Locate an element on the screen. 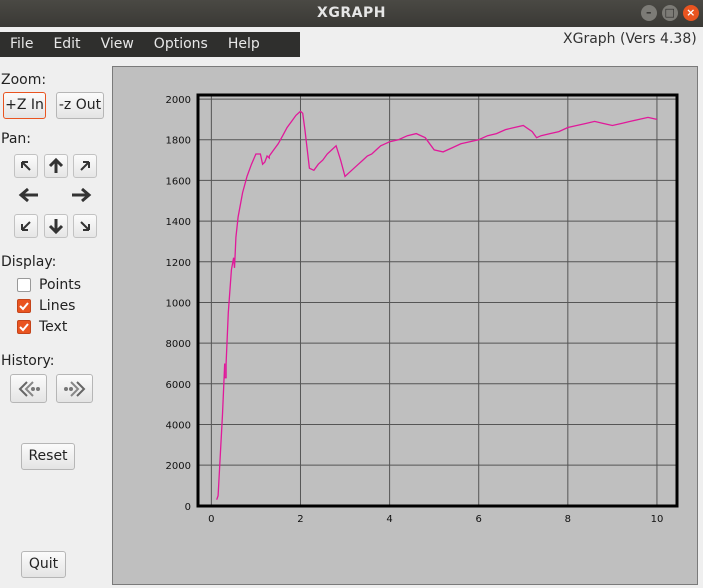 This screenshot has height=588, width=703. pan-down-button is located at coordinates (56, 226).